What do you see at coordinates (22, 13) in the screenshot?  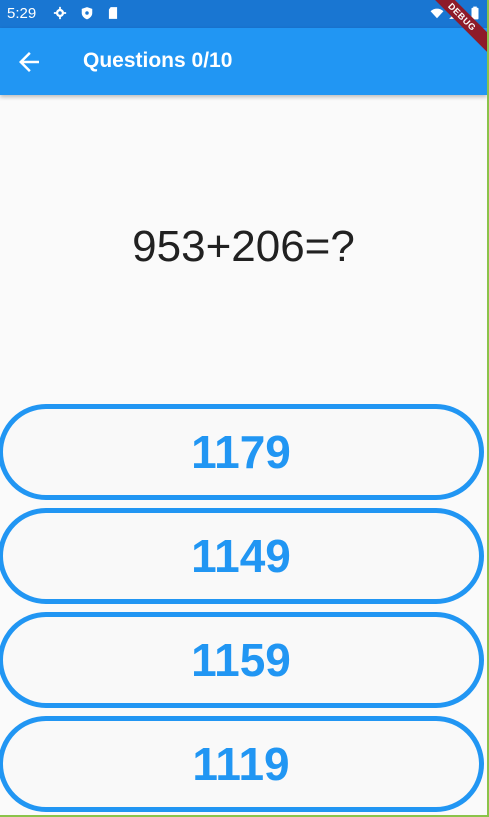 I see `status-time: 5:29` at bounding box center [22, 13].